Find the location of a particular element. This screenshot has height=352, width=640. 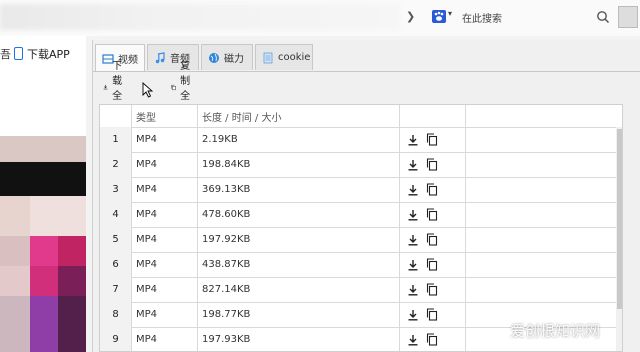

row-index: 8 is located at coordinates (116, 314).